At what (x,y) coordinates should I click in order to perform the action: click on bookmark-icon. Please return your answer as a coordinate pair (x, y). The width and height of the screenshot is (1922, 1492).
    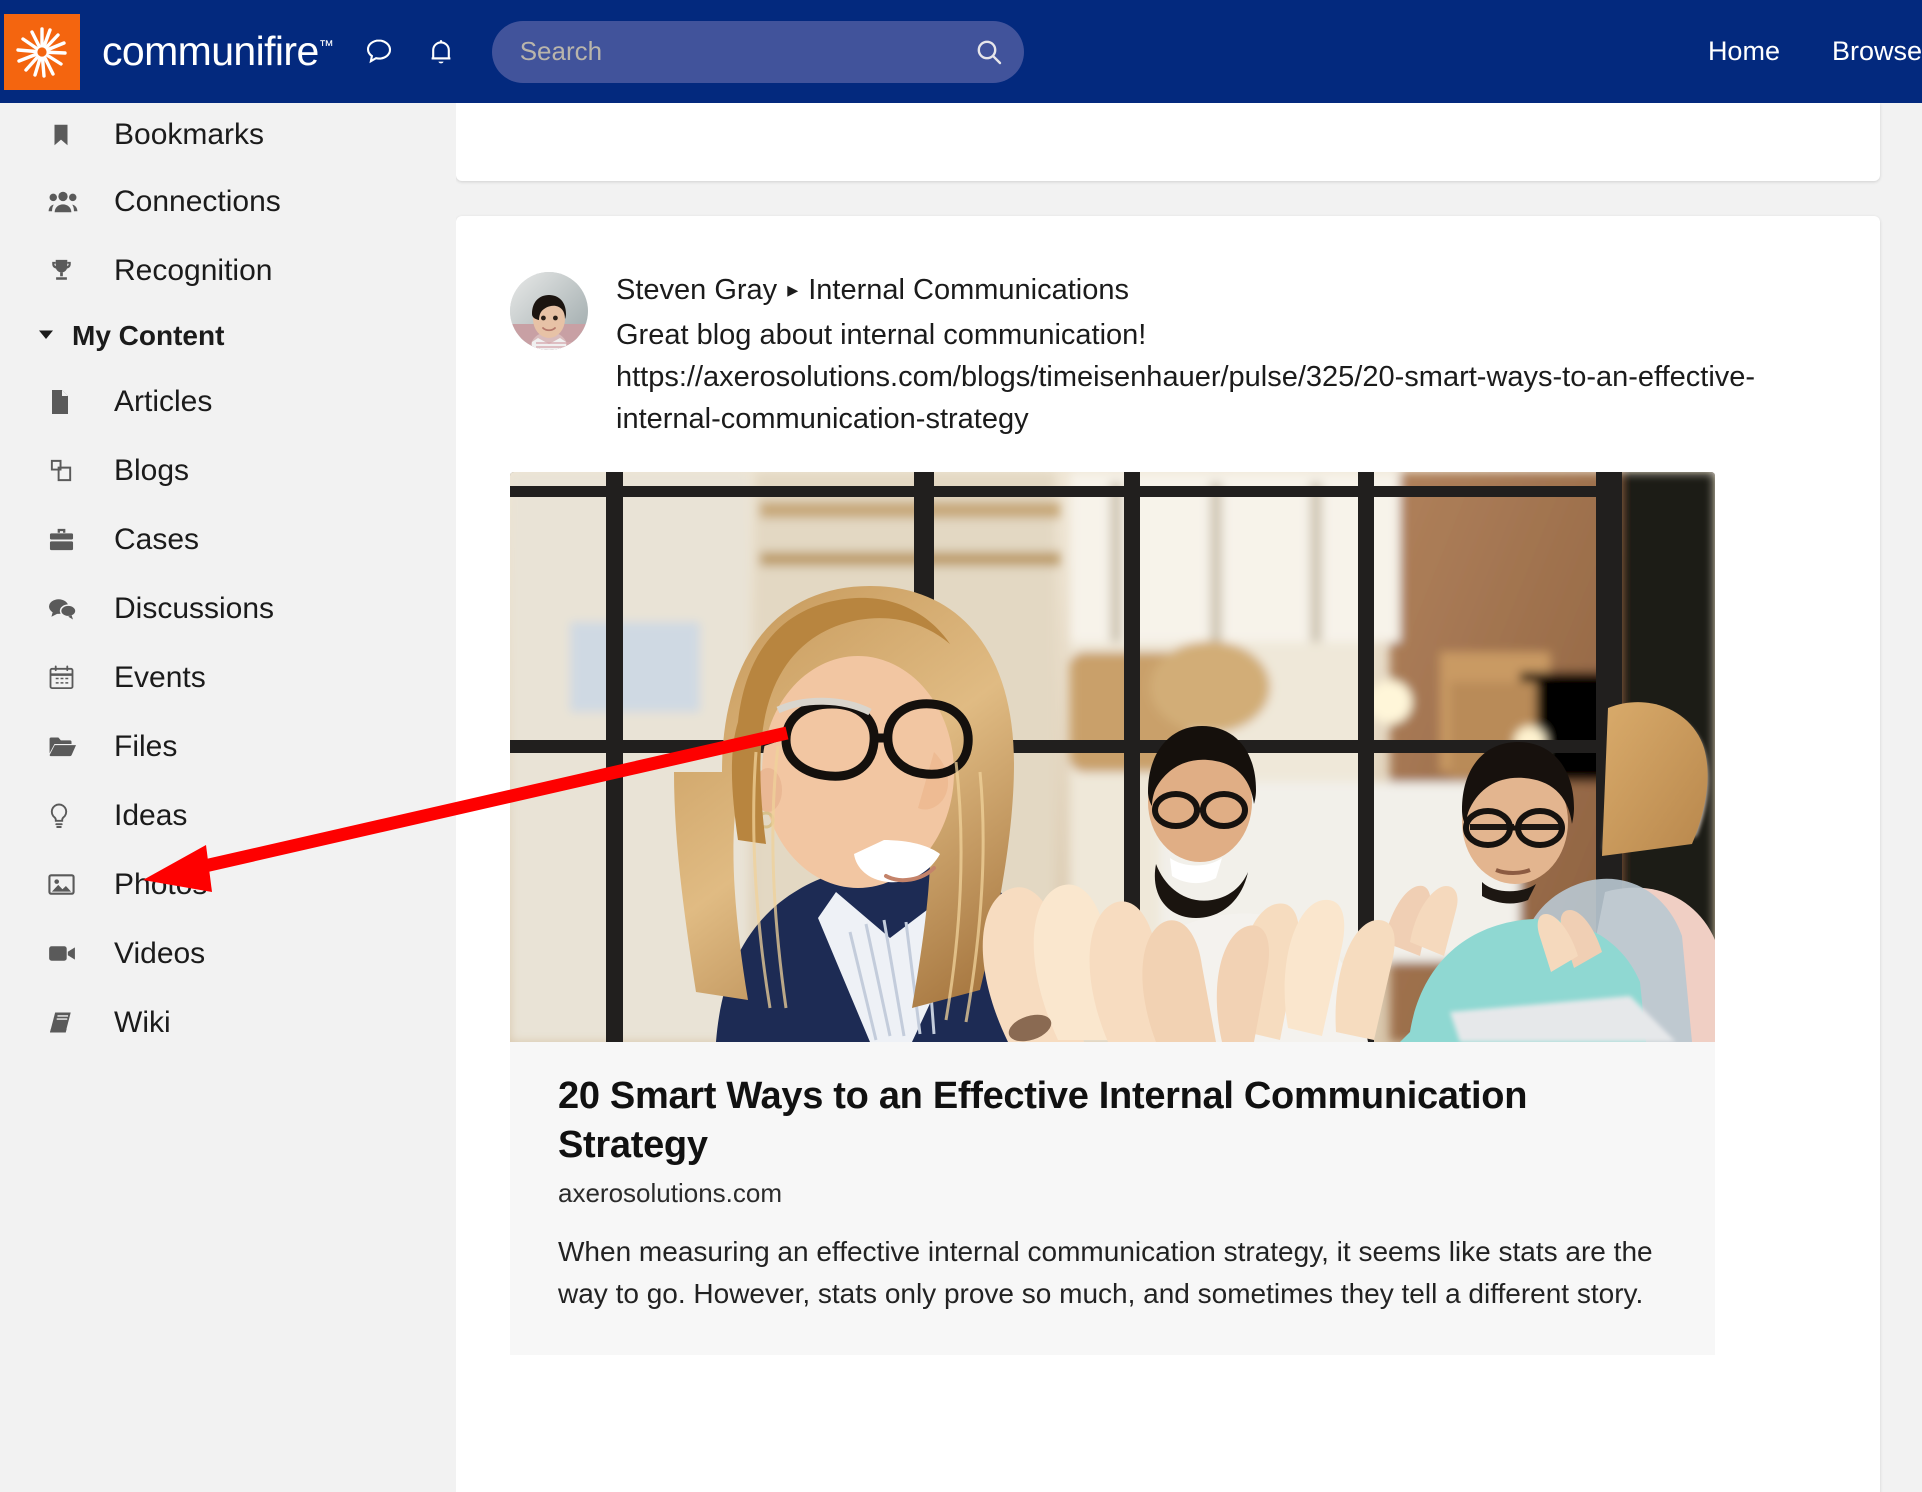
    Looking at the image, I should click on (68, 135).